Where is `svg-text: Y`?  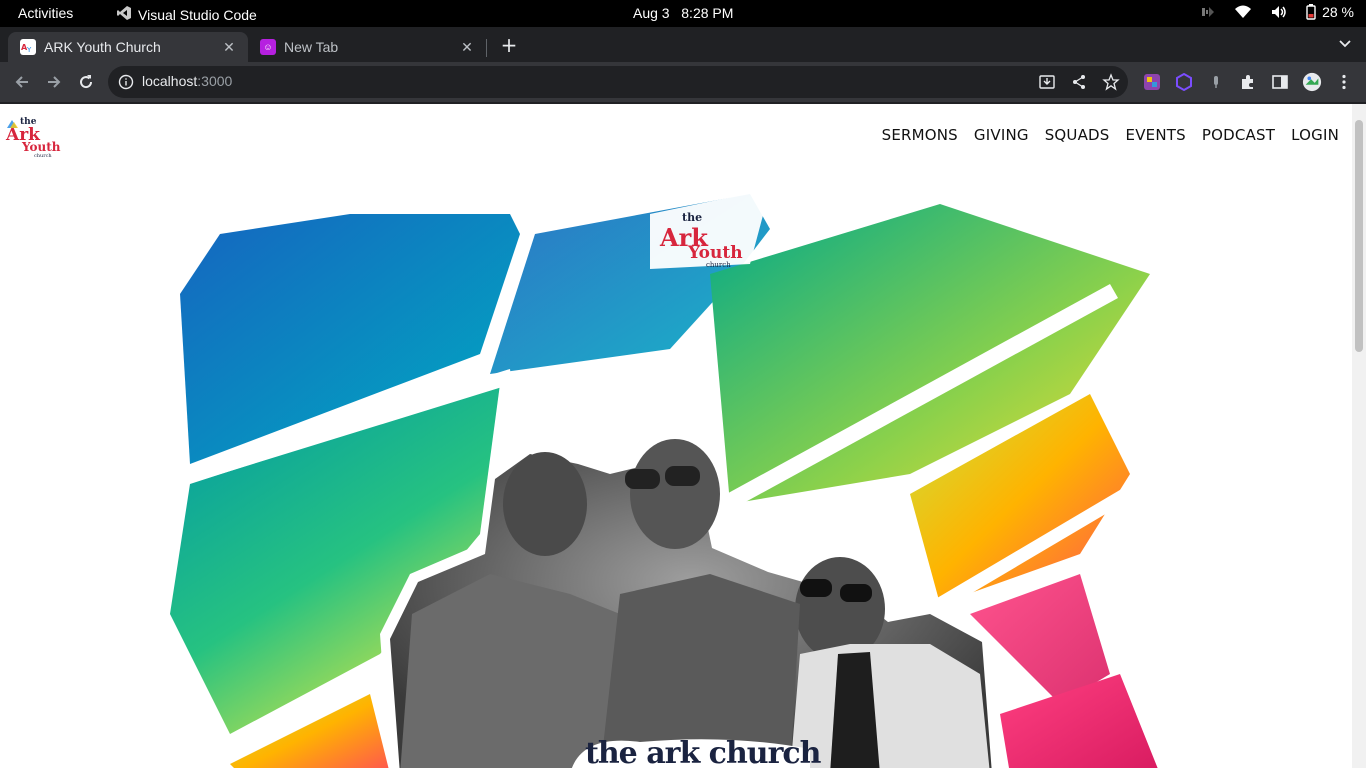
svg-text: Y is located at coordinates (29, 49).